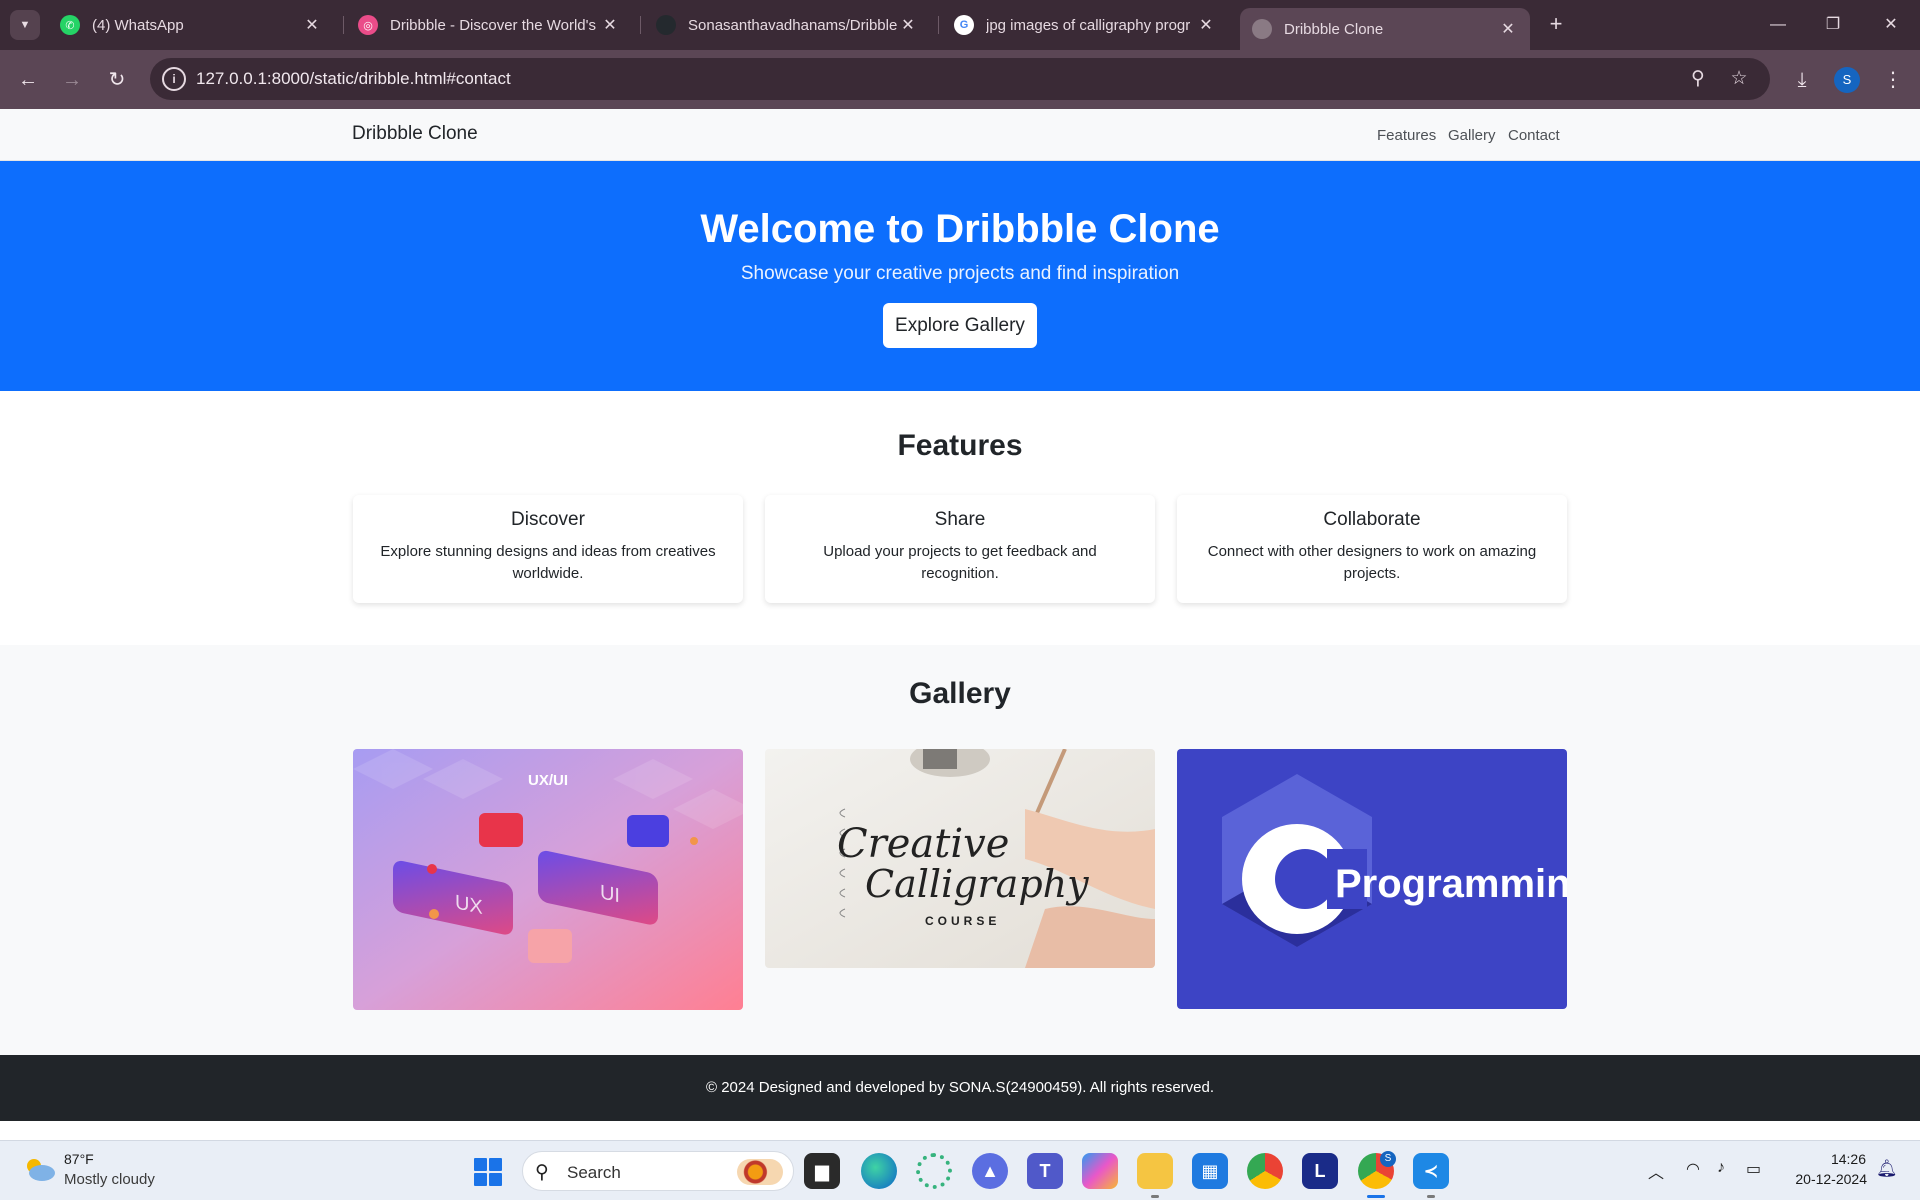  What do you see at coordinates (960, 135) in the screenshot?
I see `site-navbar: Dribbble Clone Features Gallery Contact` at bounding box center [960, 135].